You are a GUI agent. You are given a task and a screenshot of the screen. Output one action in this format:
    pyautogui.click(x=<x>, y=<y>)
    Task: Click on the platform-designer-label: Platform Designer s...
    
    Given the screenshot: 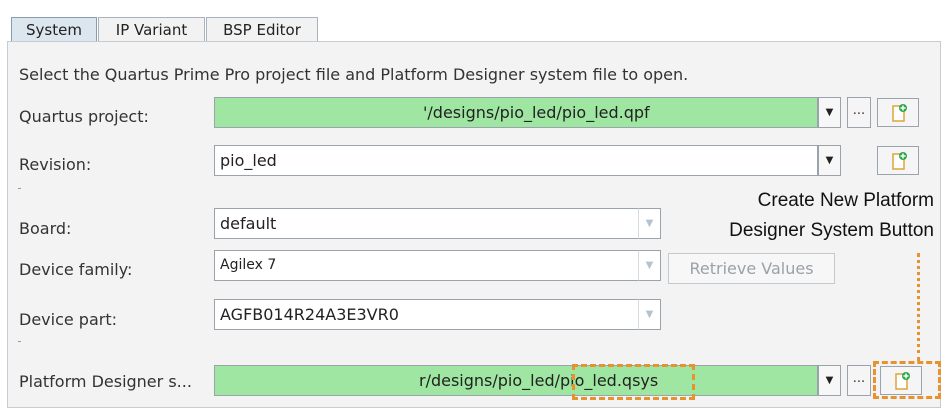 What is the action you would take?
    pyautogui.click(x=105, y=381)
    